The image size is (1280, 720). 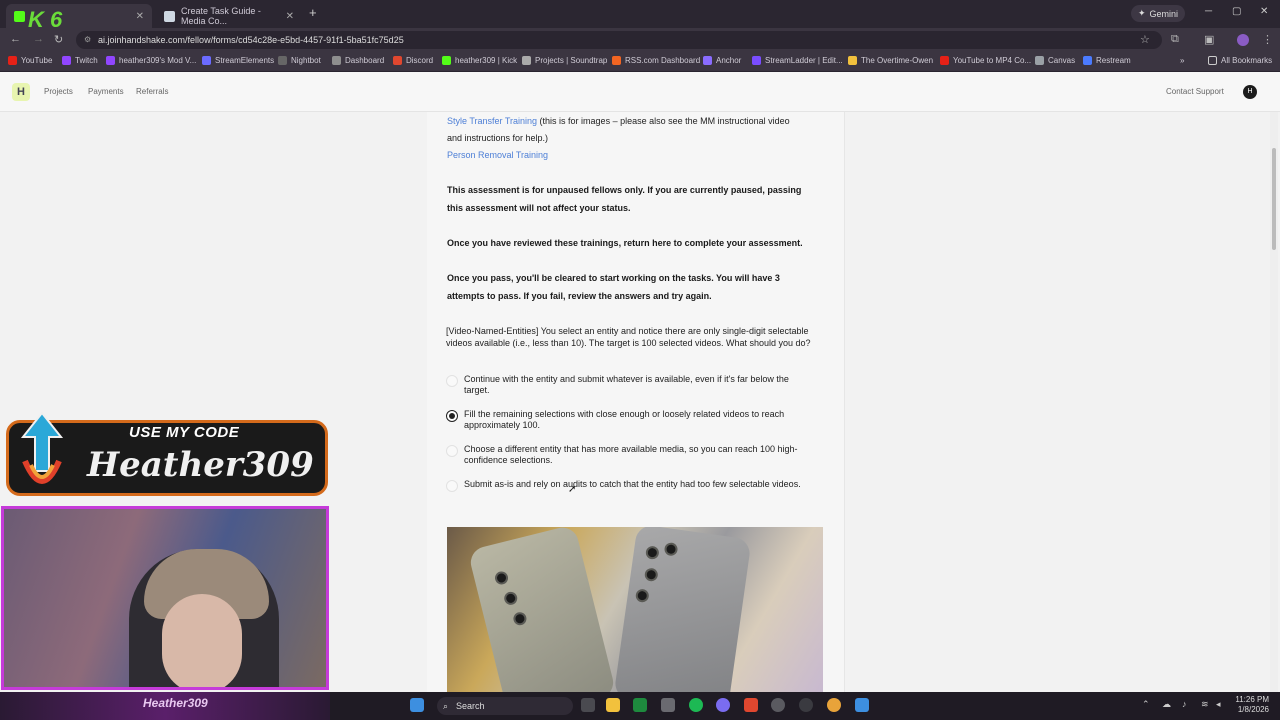 I want to click on store-icon, so click(x=668, y=705).